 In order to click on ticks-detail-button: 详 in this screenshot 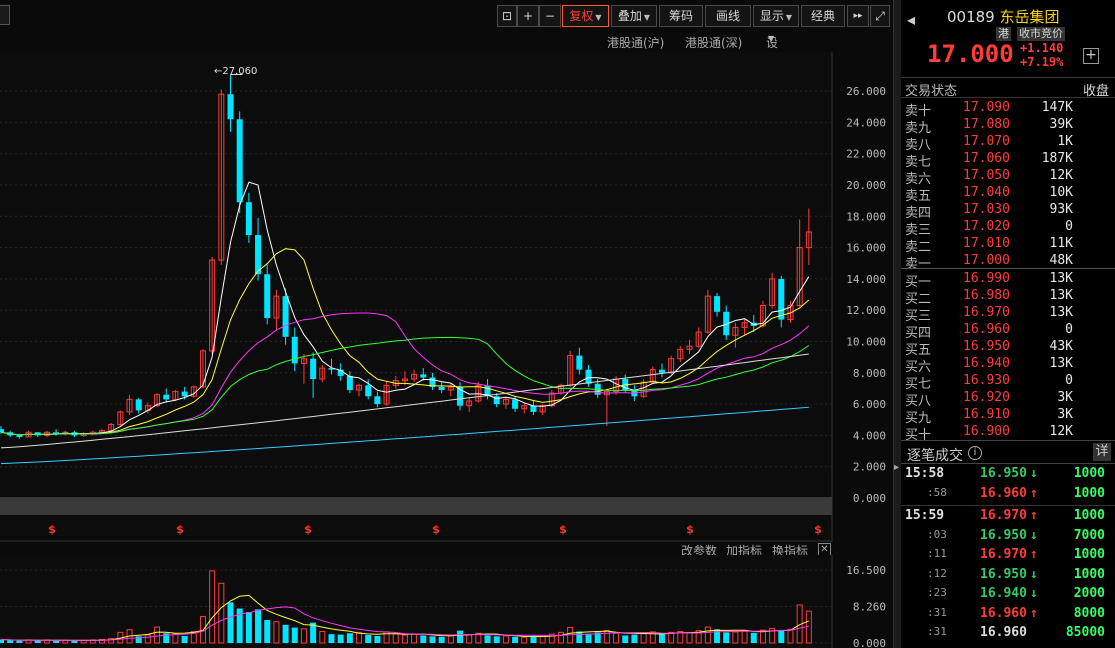, I will do `click(1102, 452)`.